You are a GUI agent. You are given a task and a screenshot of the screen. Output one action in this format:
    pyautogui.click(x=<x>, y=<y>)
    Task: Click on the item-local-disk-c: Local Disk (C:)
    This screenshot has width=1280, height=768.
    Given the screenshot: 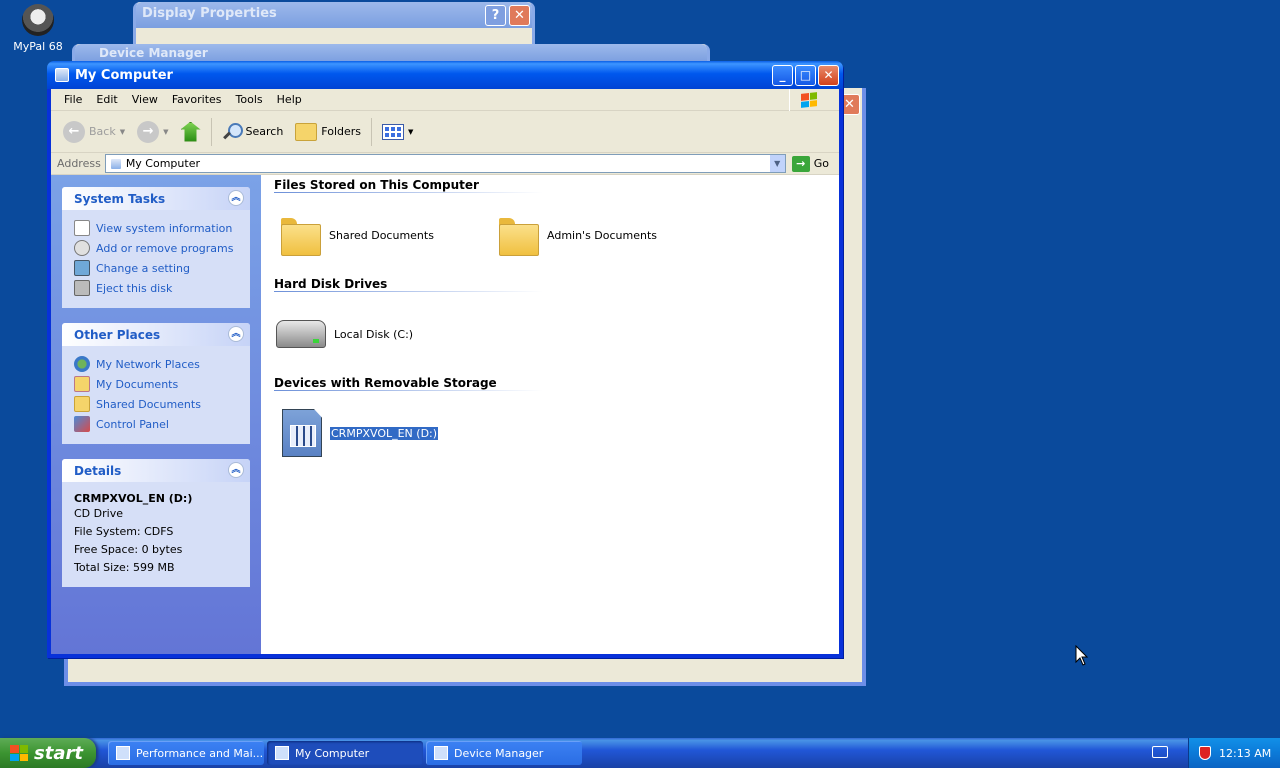 What is the action you would take?
    pyautogui.click(x=383, y=334)
    